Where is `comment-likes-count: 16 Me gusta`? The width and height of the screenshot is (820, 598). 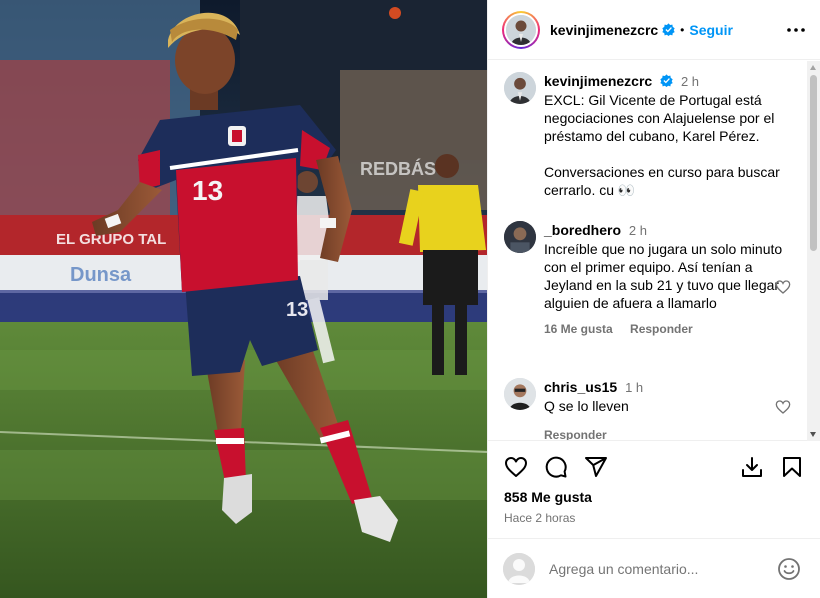 comment-likes-count: 16 Me gusta is located at coordinates (578, 329).